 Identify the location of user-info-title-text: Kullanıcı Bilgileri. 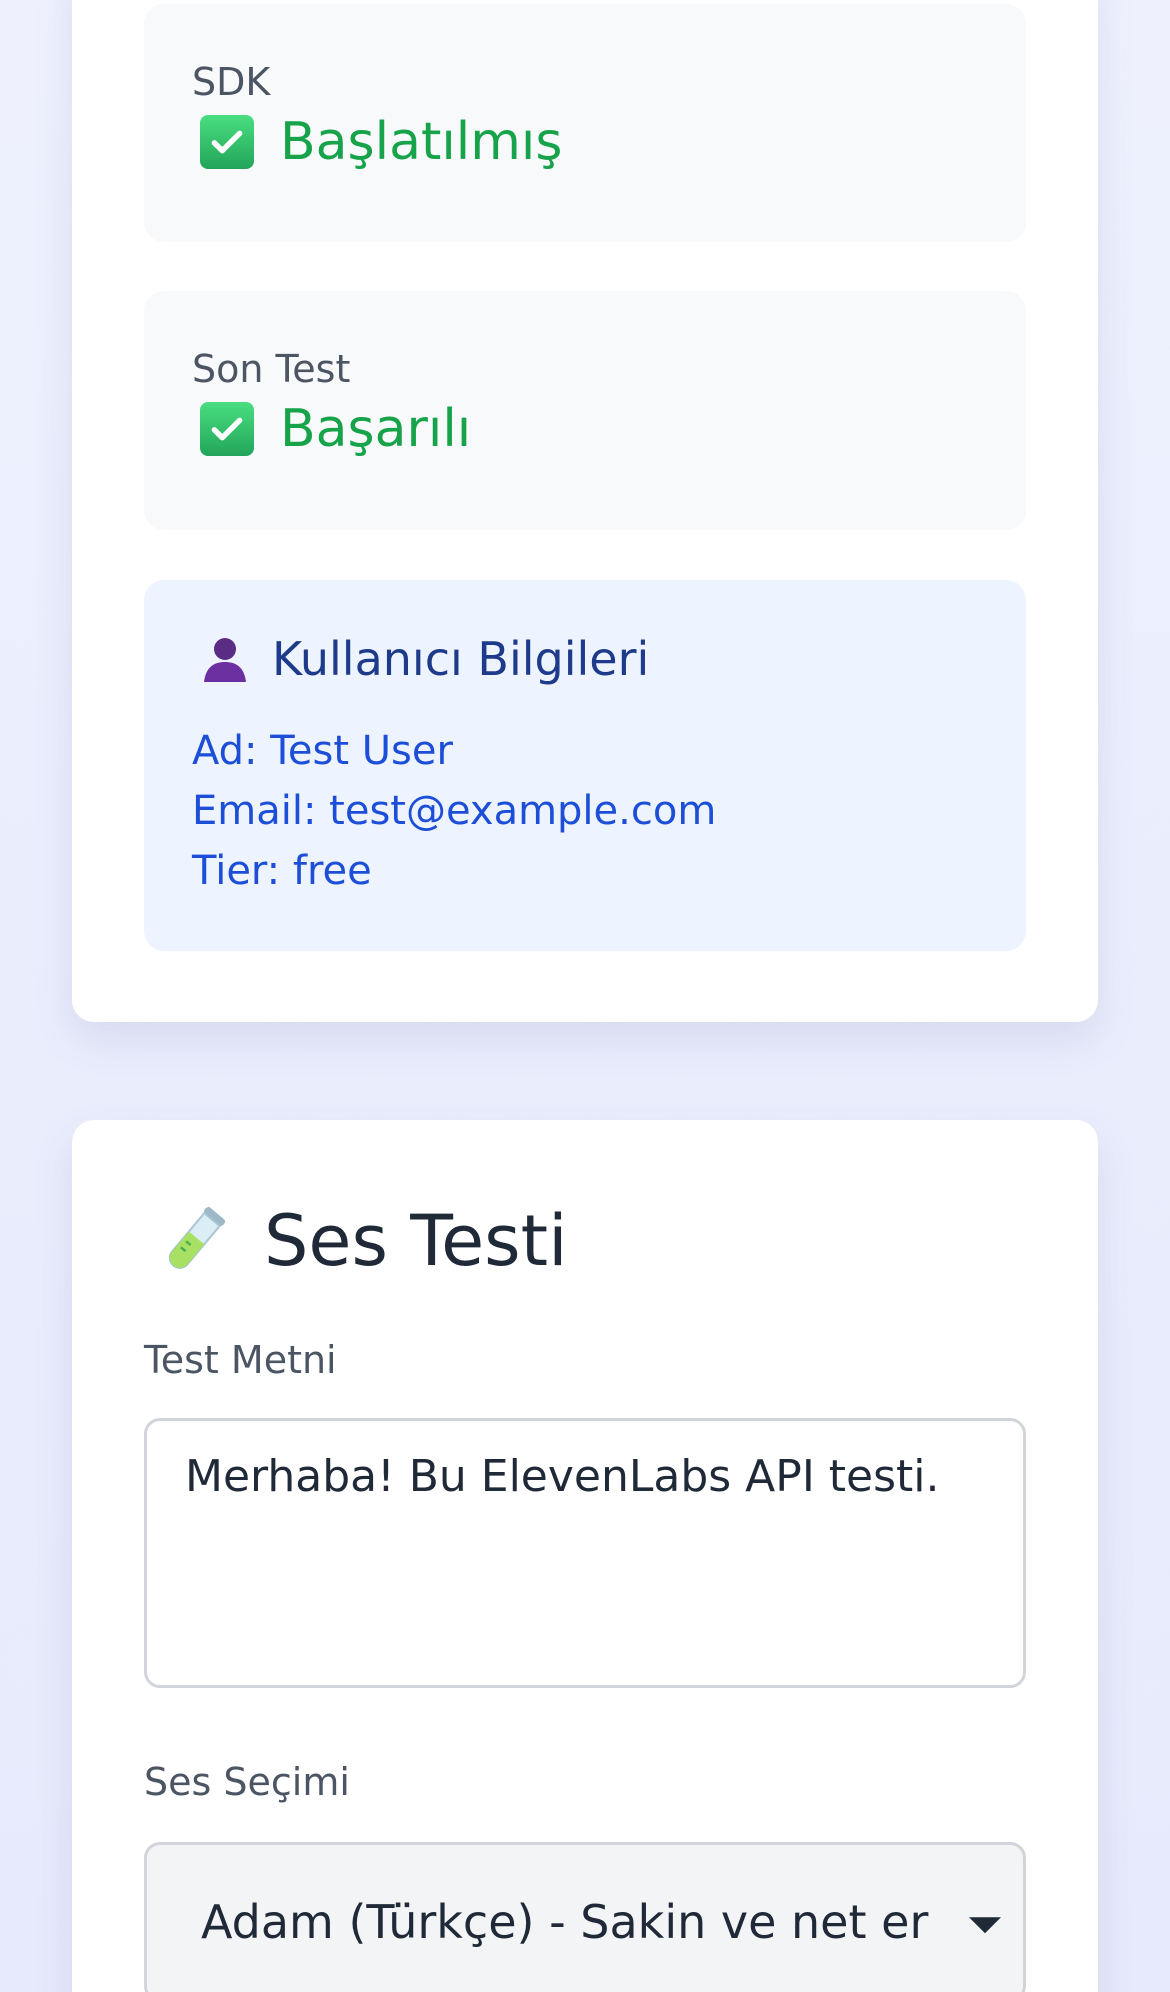
(461, 659).